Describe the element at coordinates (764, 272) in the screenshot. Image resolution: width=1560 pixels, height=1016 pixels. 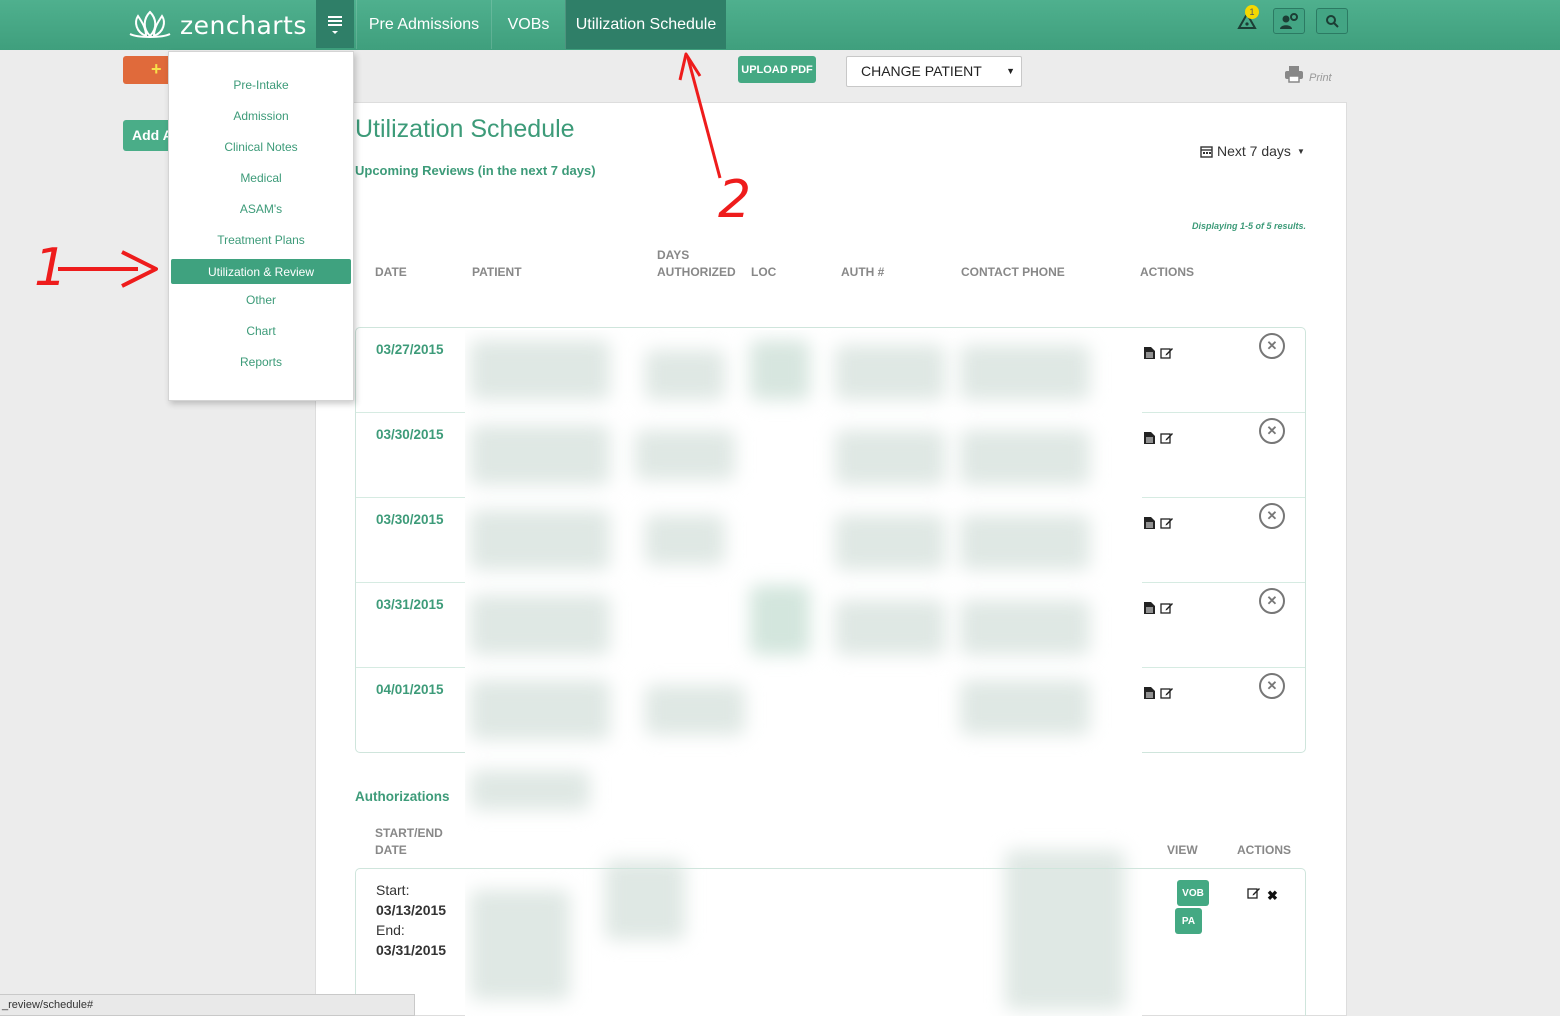
I see `column-header-loc: LOC` at that location.